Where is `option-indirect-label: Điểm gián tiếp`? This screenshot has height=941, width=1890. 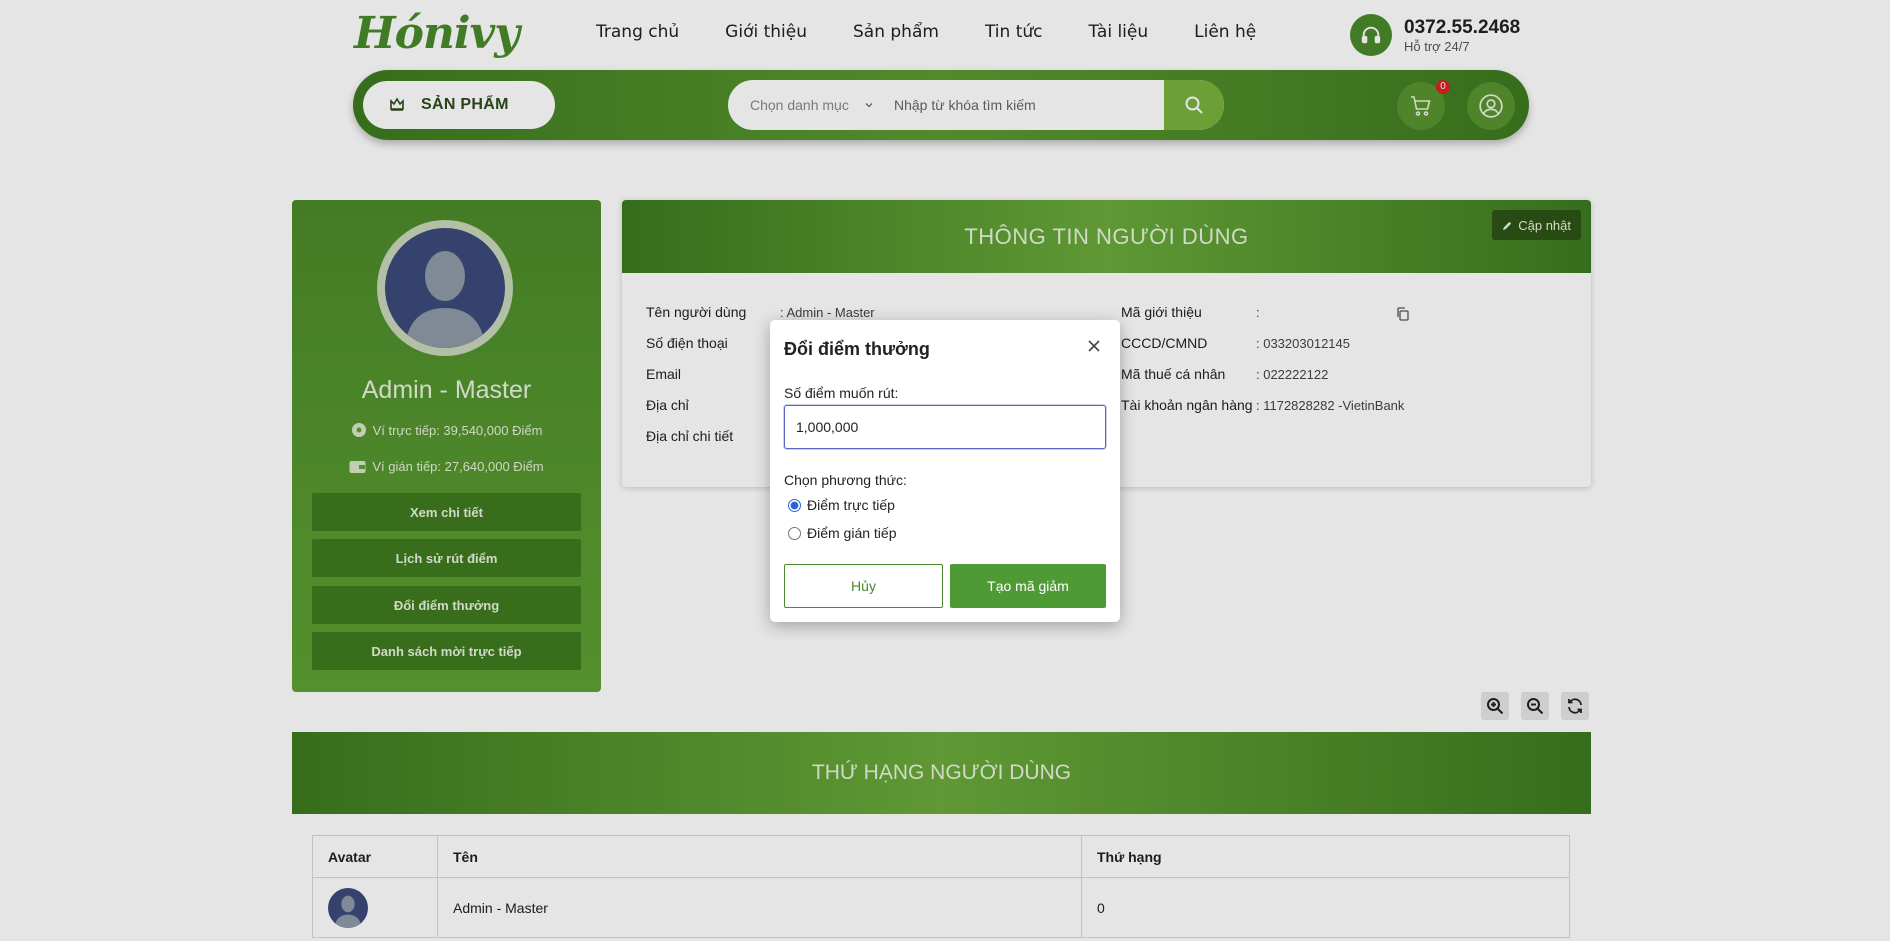 option-indirect-label: Điểm gián tiếp is located at coordinates (852, 533).